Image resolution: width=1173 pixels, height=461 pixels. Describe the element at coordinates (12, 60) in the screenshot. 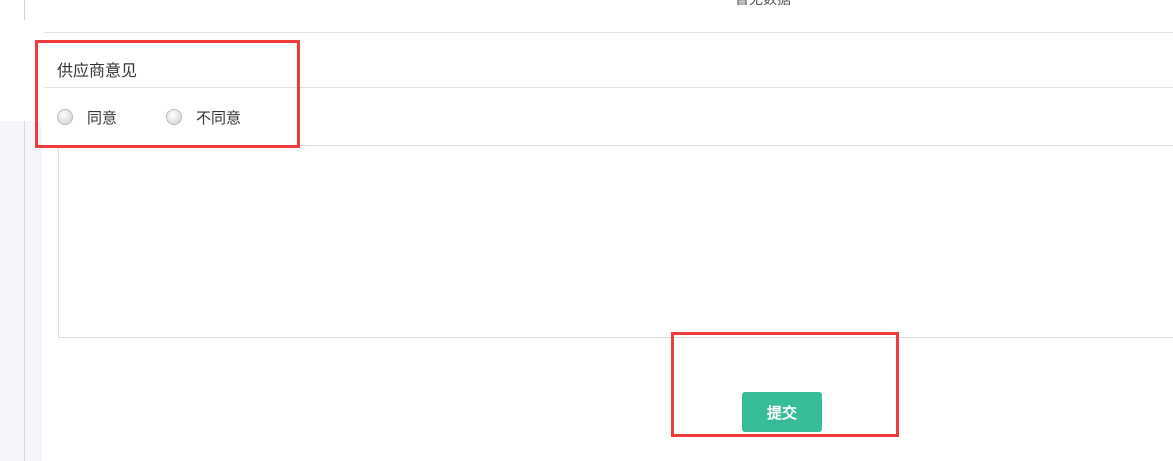

I see `sidebar-edge-top` at that location.